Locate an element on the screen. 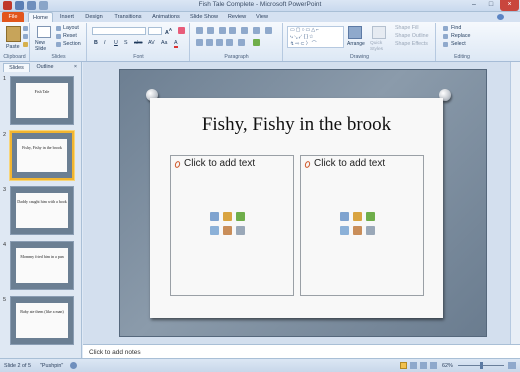  new-slide-button: New Slide is located at coordinates (45, 46).